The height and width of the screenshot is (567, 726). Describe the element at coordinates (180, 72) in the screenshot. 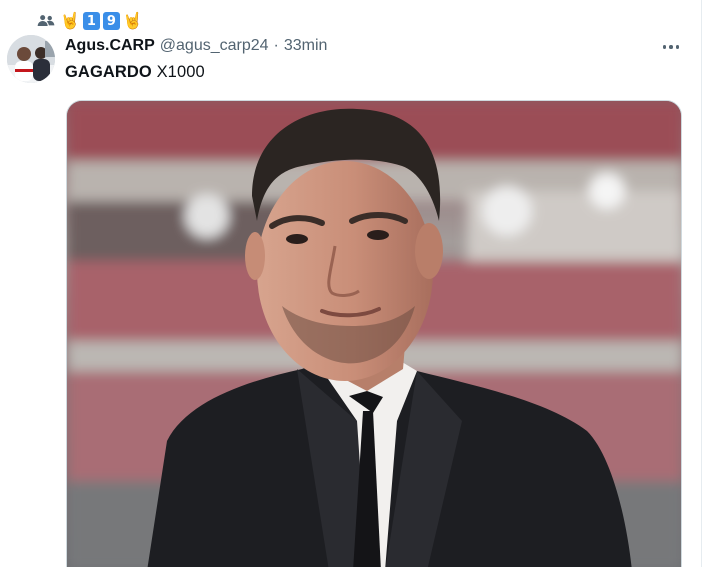

I see `tweet-text-rest: X1000` at that location.